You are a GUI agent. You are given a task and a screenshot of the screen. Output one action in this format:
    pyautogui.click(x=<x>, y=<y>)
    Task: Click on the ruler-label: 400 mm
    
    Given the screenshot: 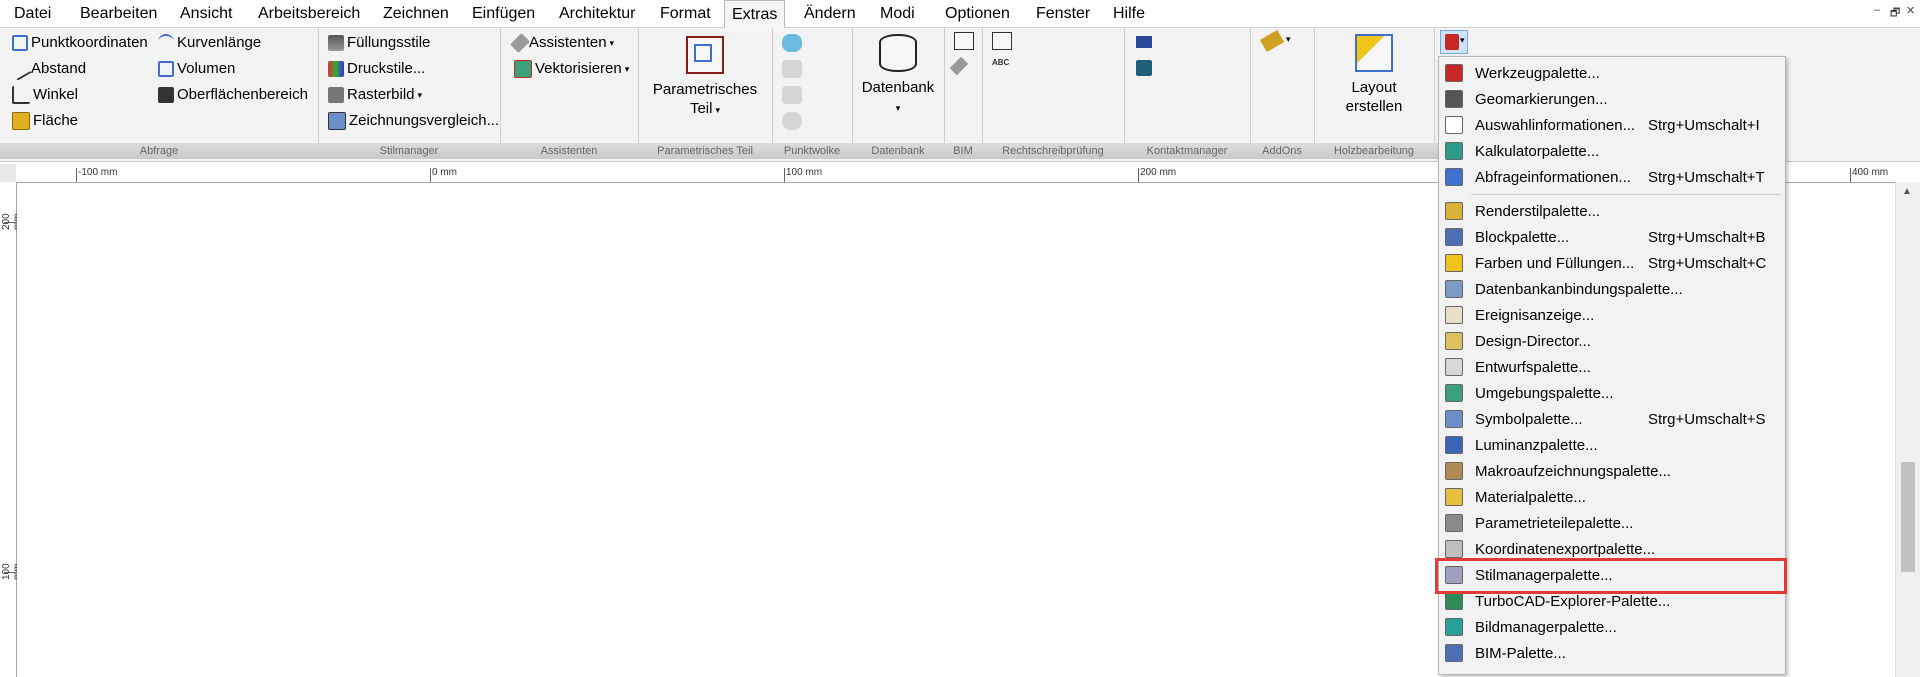 What is the action you would take?
    pyautogui.click(x=1870, y=172)
    